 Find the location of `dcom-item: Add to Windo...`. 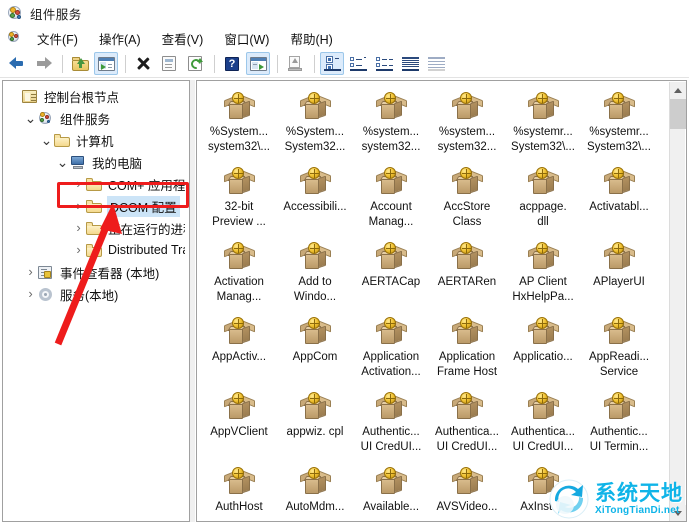

dcom-item: Add to Windo... is located at coordinates (315, 276).